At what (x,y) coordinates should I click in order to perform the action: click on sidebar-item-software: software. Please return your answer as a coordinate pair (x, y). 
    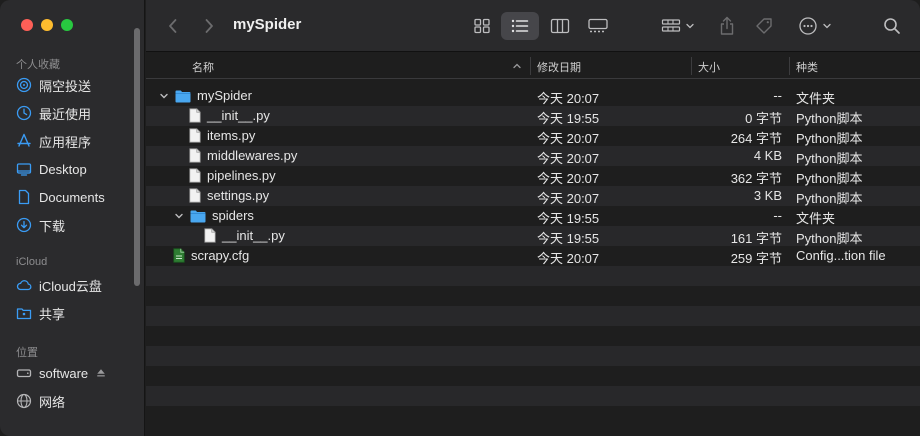
    Looking at the image, I should click on (61, 373).